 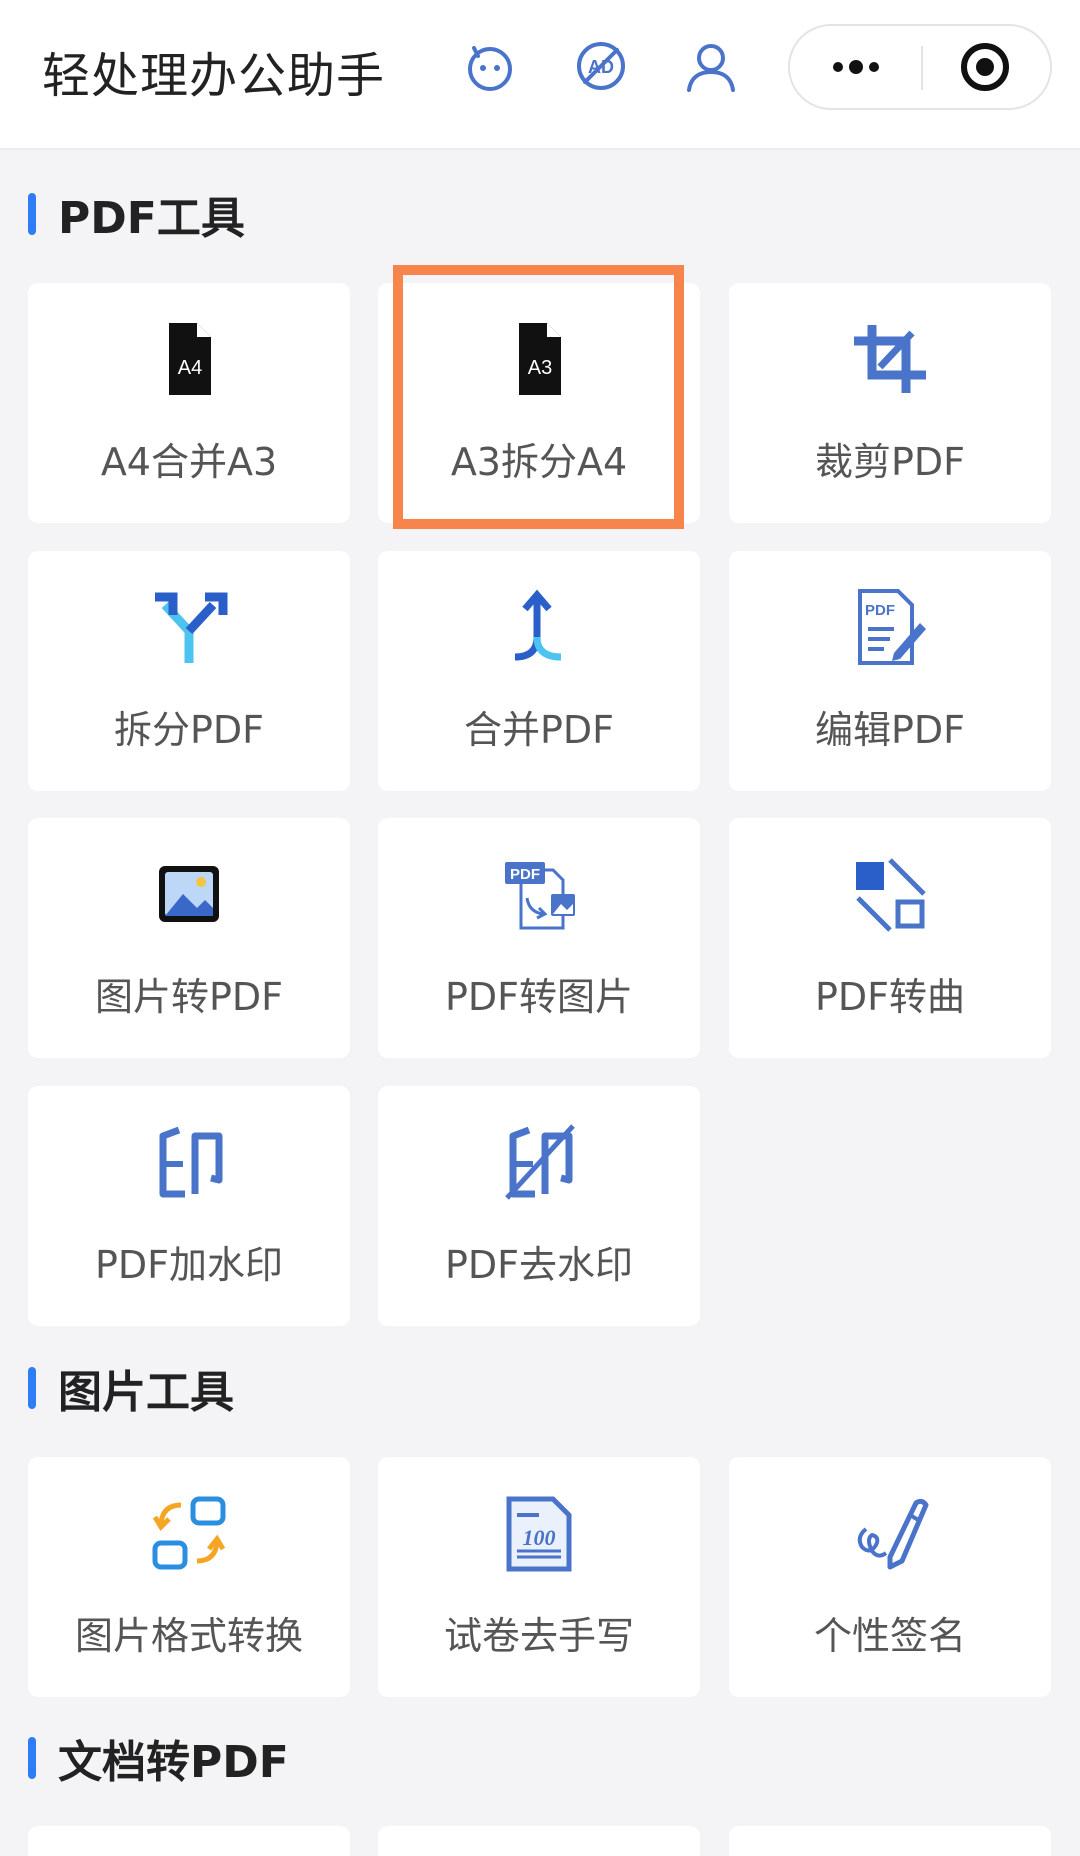 What do you see at coordinates (189, 1206) in the screenshot?
I see `tool-card-add-watermark: PDF加水印` at bounding box center [189, 1206].